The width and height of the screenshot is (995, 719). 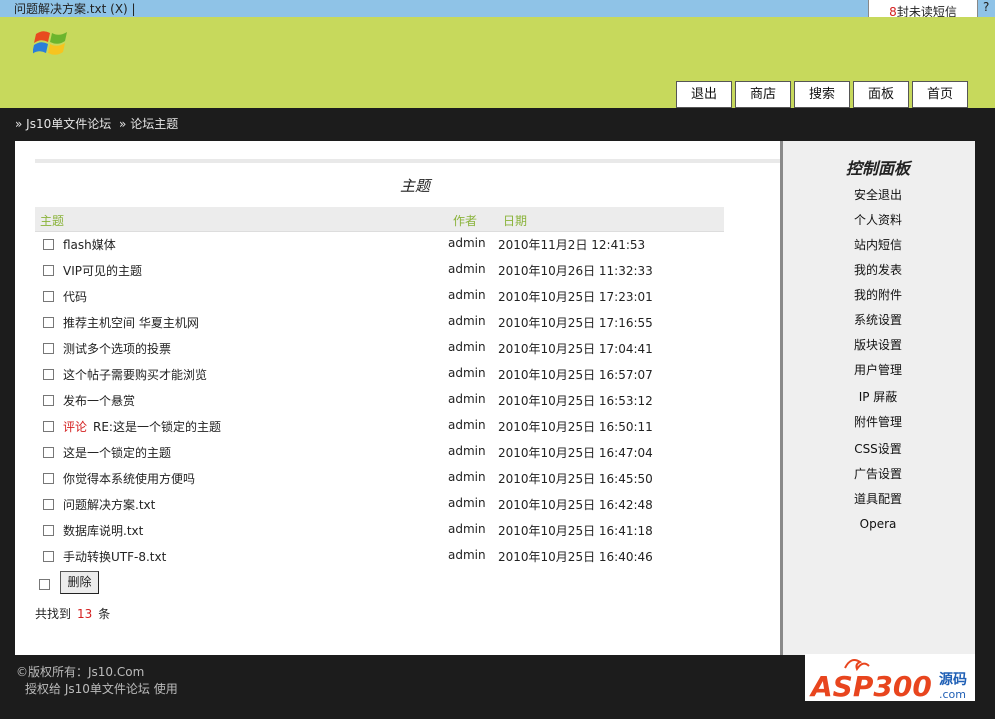 I want to click on breadcrumb-topics: » 论坛主题, so click(x=148, y=124).